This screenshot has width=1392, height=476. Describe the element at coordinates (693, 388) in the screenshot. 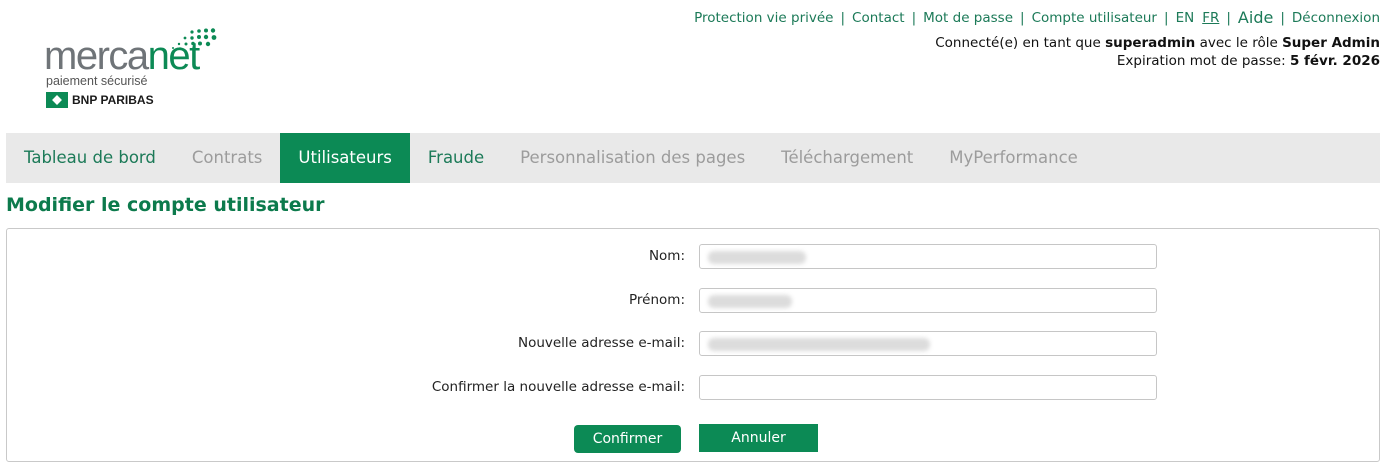

I see `confirm-email-row: Confirmer la nouvelle adresse e-mail:` at that location.